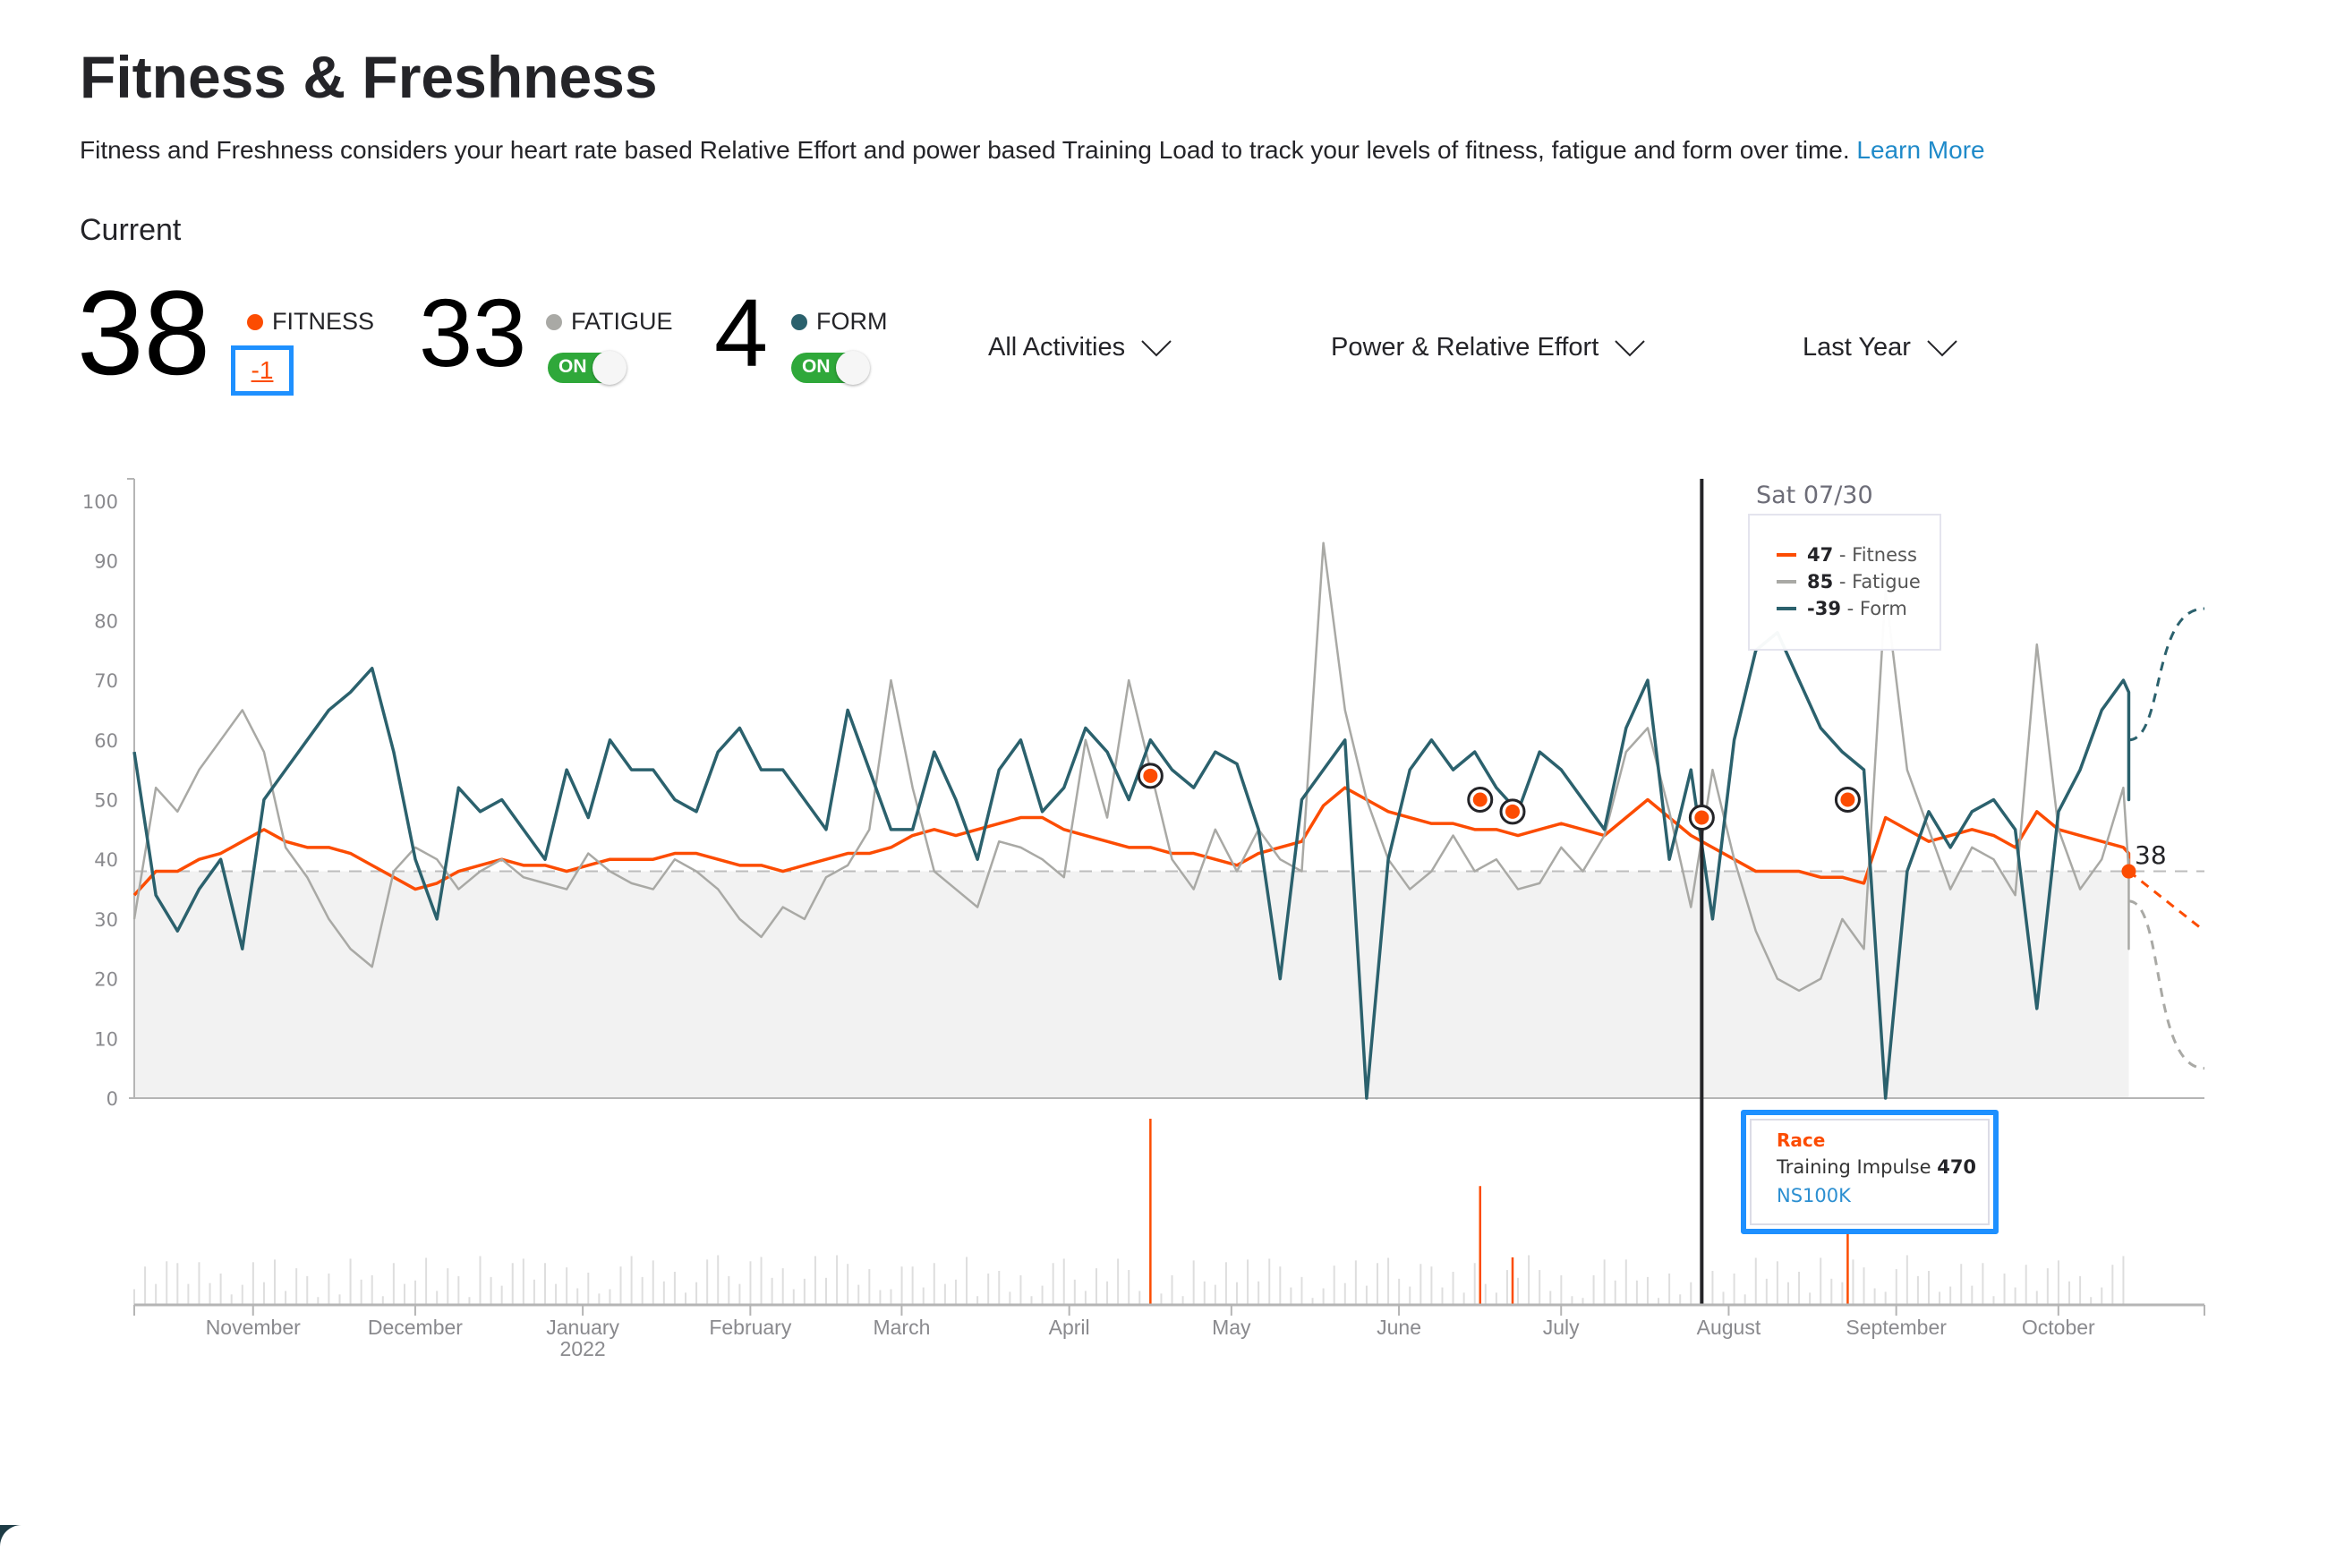  I want to click on x-tick-label: June, so click(1399, 1327).